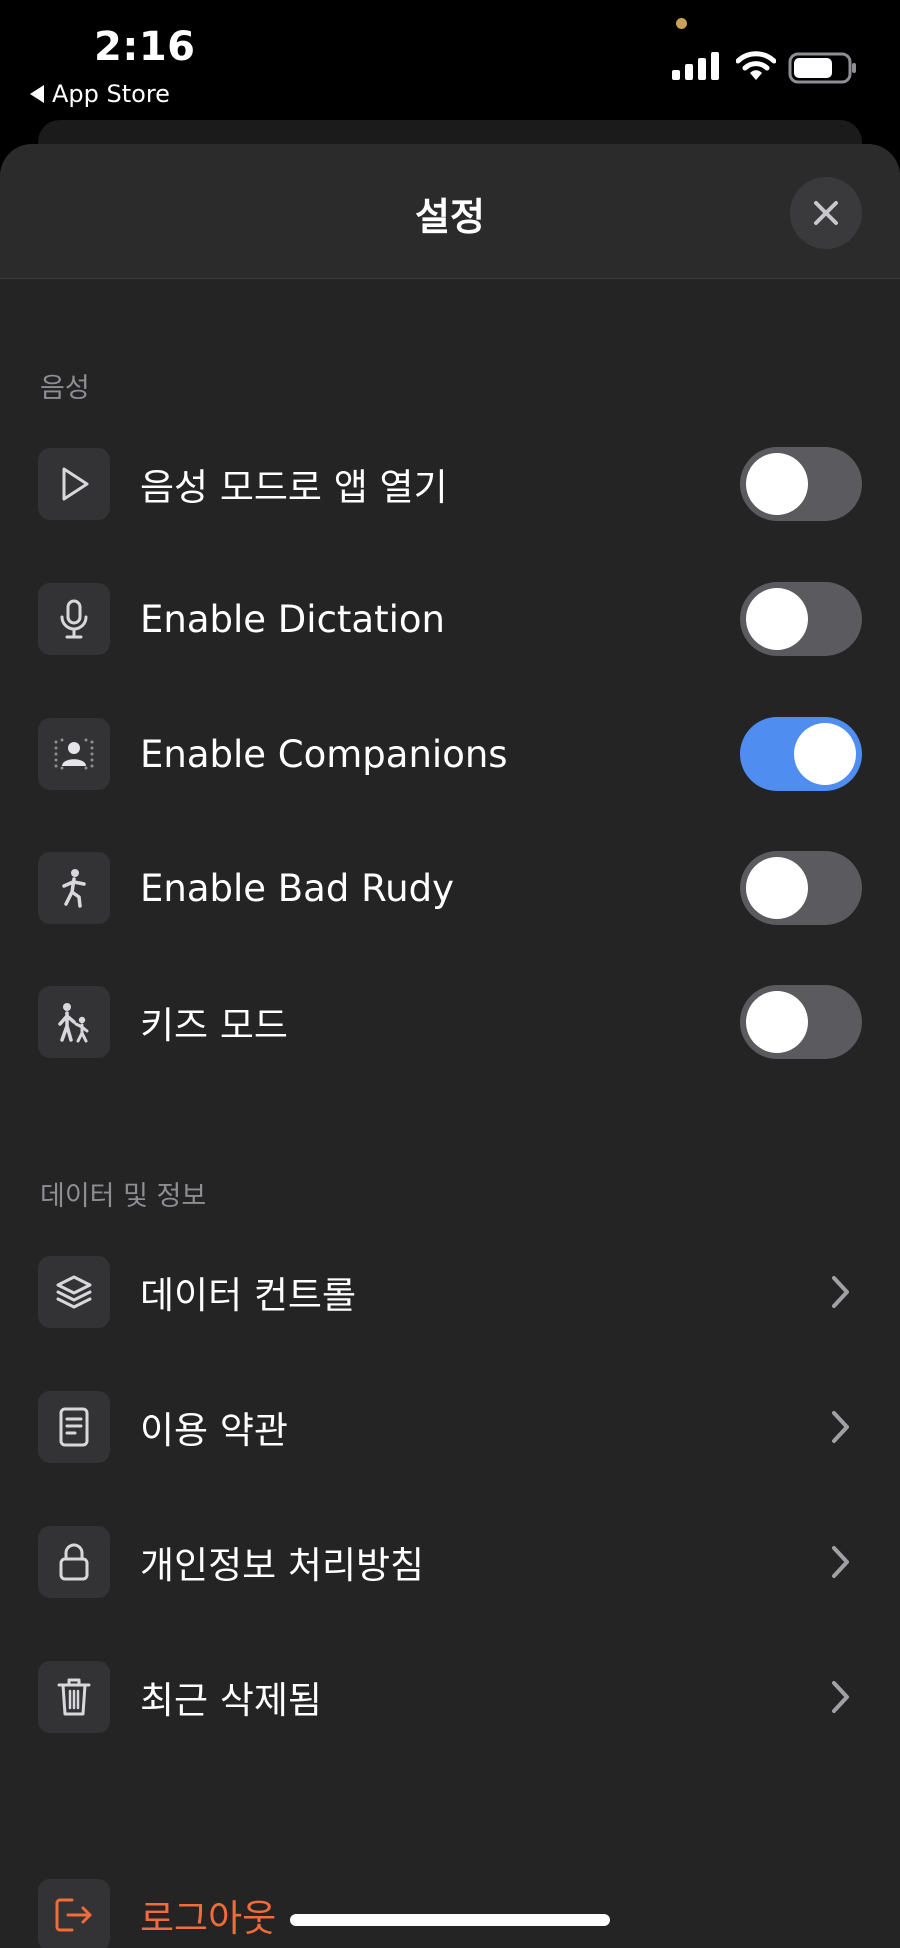 The image size is (900, 1948). Describe the element at coordinates (450, 1292) in the screenshot. I see `settings-row-data-controls: 데이터 컨트롤` at that location.